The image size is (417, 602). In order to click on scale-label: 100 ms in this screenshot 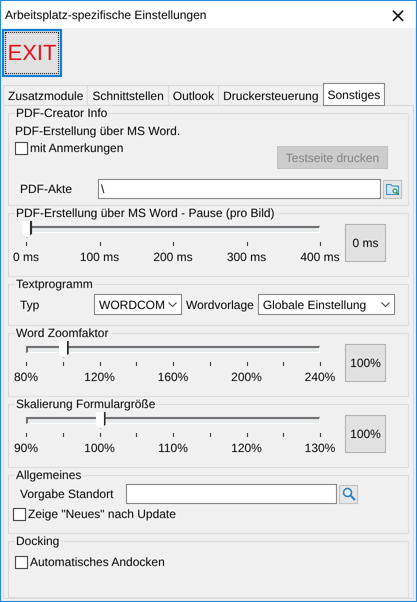, I will do `click(100, 257)`.